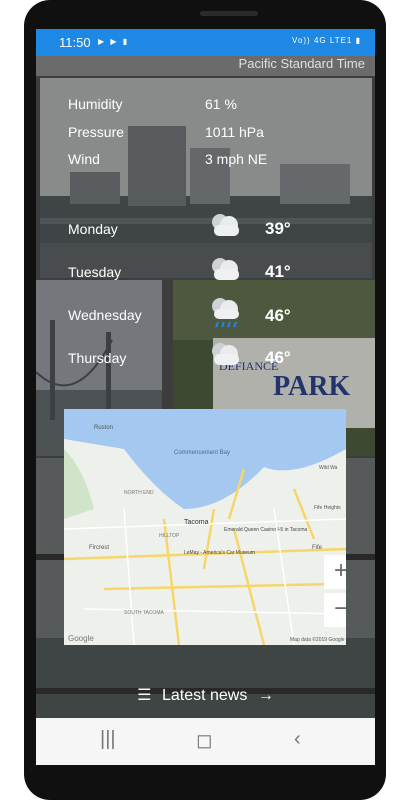  What do you see at coordinates (205, 42) in the screenshot?
I see `status-bar: 11:50 ▶ ▶ ▮ Vo)) 4G LTE1 ▮` at bounding box center [205, 42].